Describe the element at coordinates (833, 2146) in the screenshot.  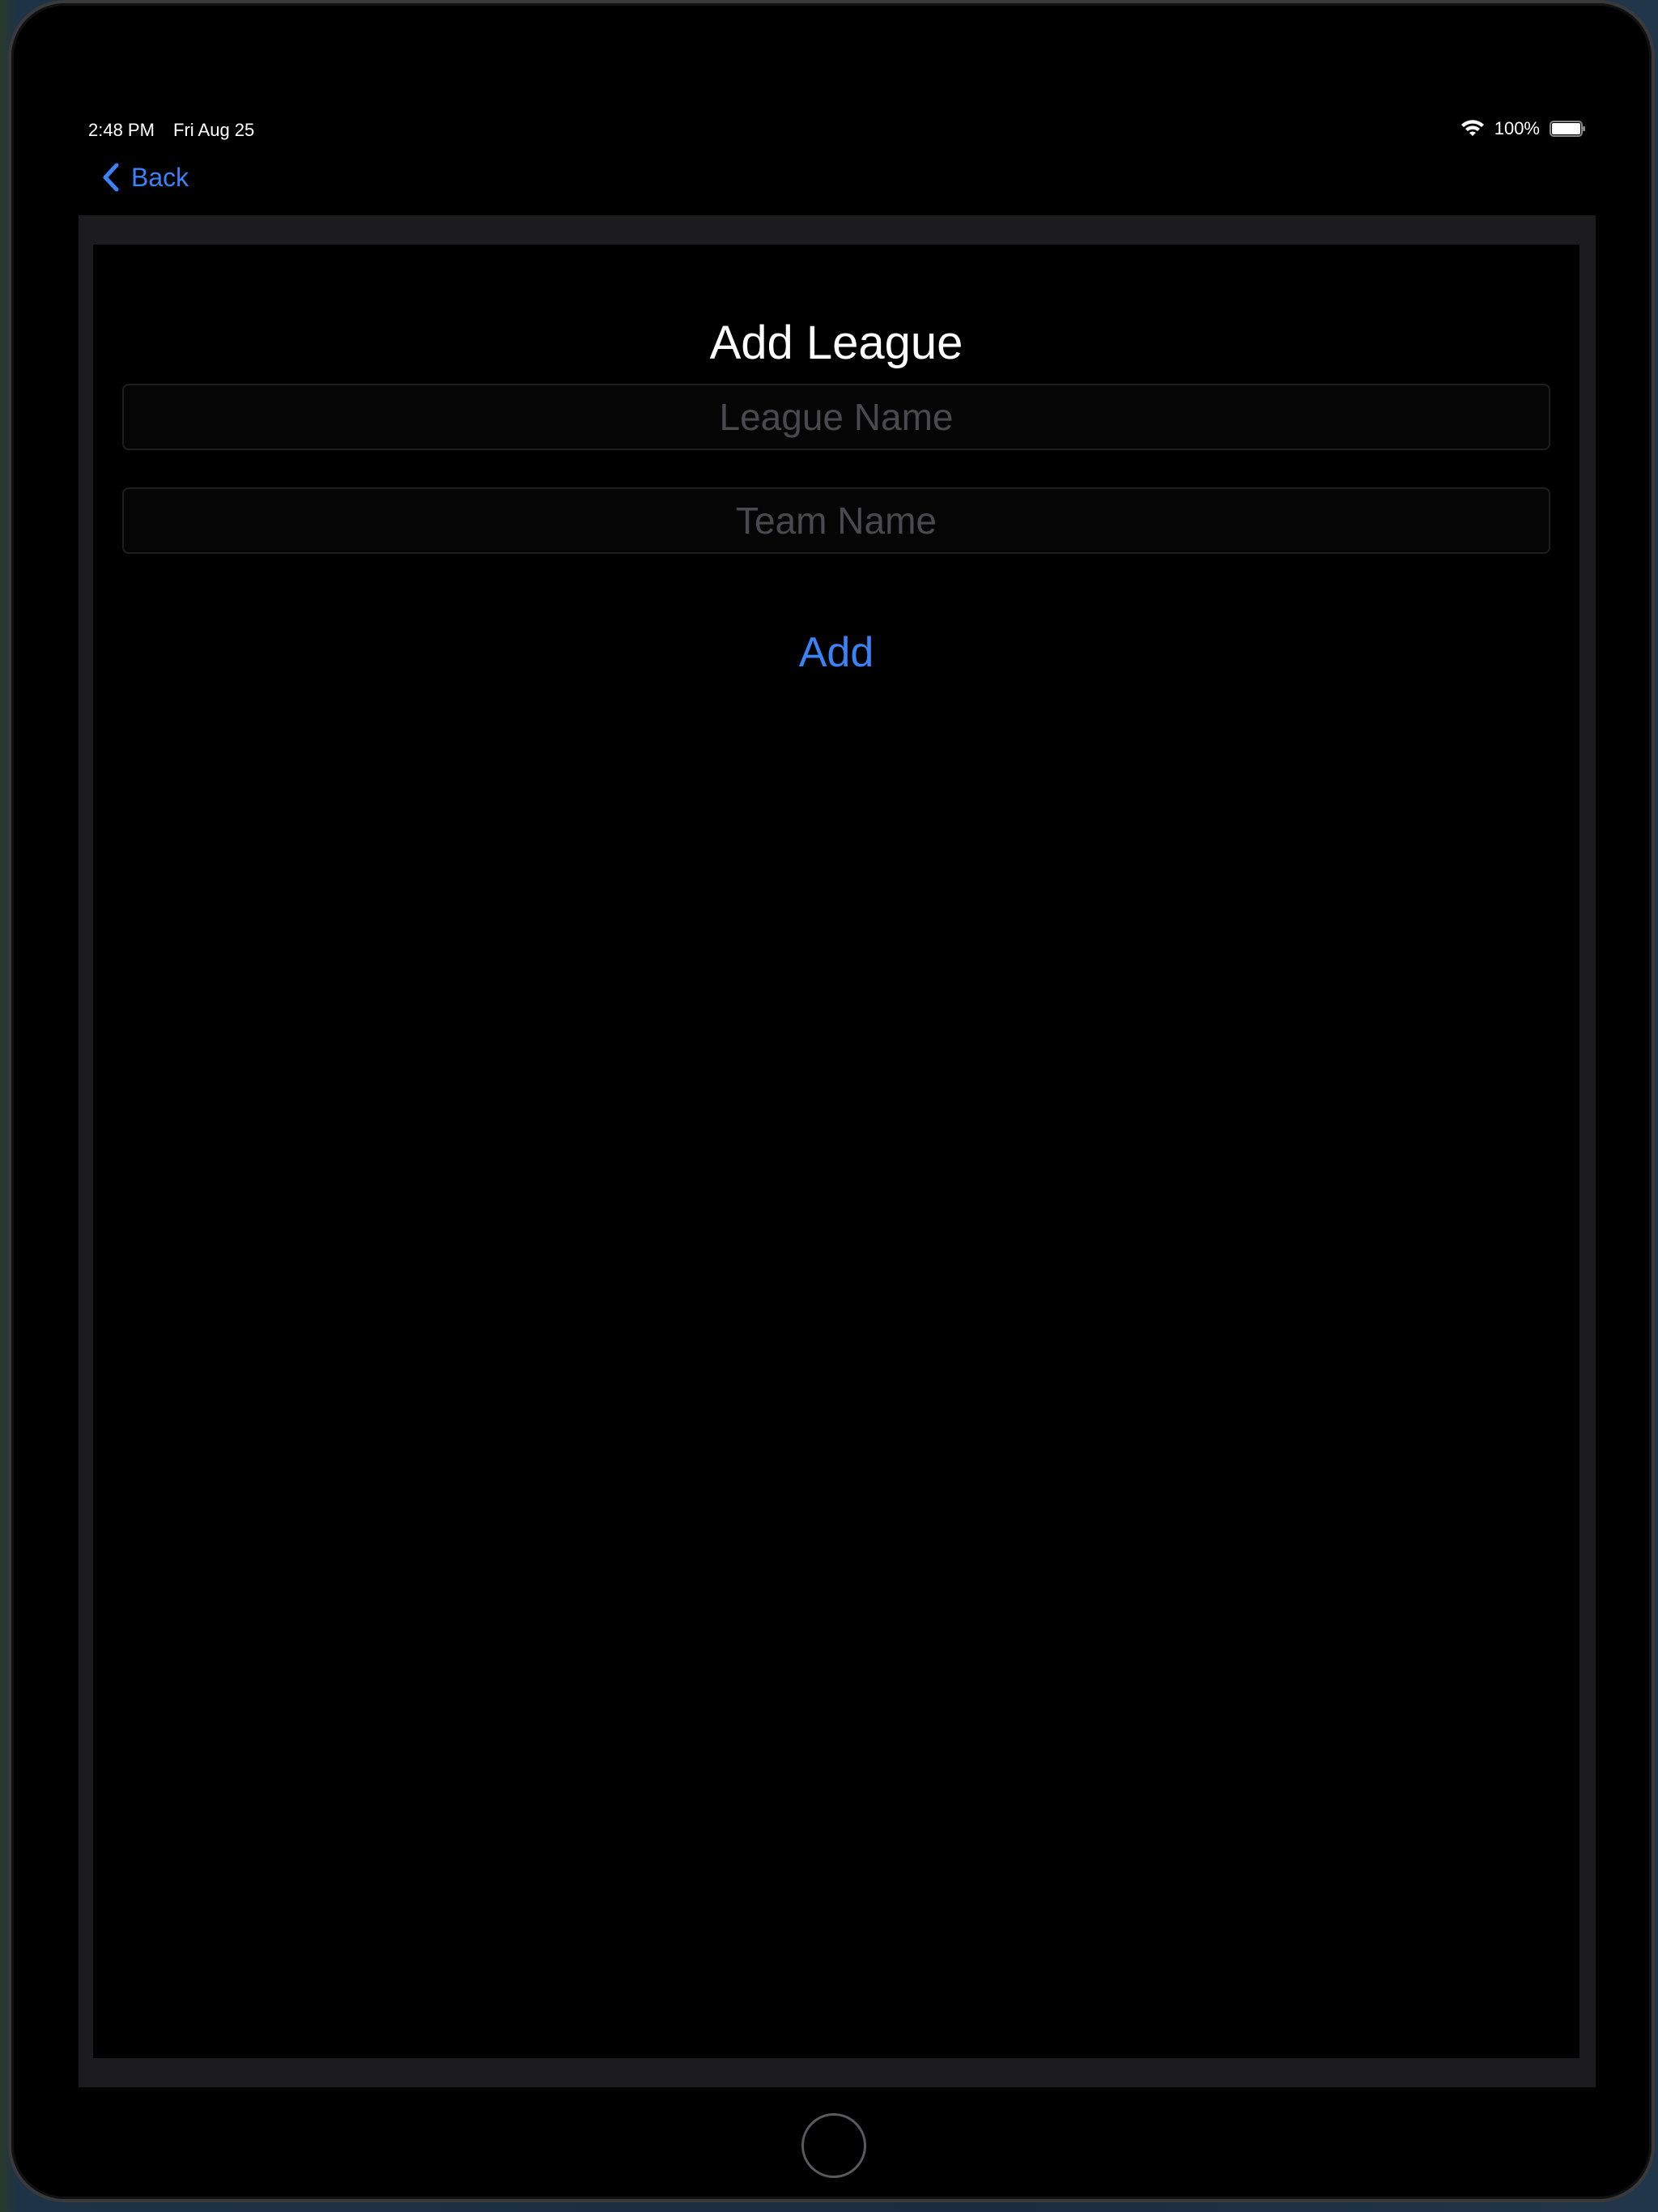
I see `home-button` at that location.